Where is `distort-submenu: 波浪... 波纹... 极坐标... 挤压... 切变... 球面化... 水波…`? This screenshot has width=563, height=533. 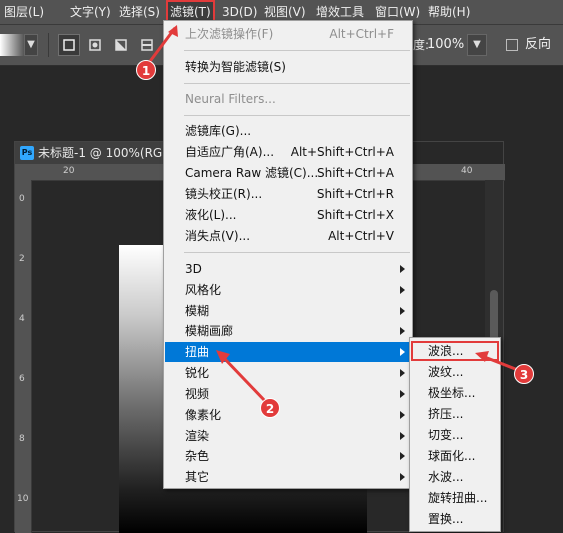 distort-submenu: 波浪... 波纹... 极坐标... 挤压... 切变... 球面化... 水波… is located at coordinates (455, 434).